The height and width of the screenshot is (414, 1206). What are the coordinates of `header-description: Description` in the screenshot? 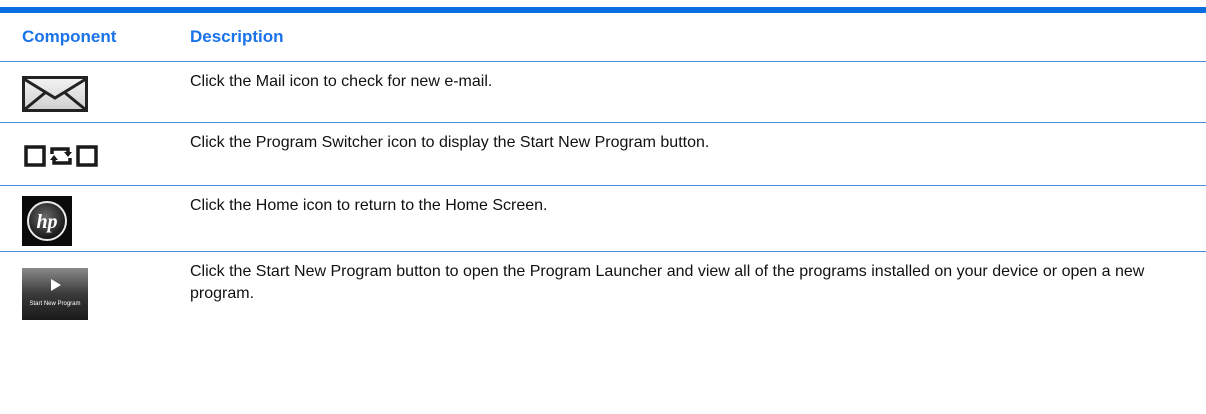 It's located at (237, 36).